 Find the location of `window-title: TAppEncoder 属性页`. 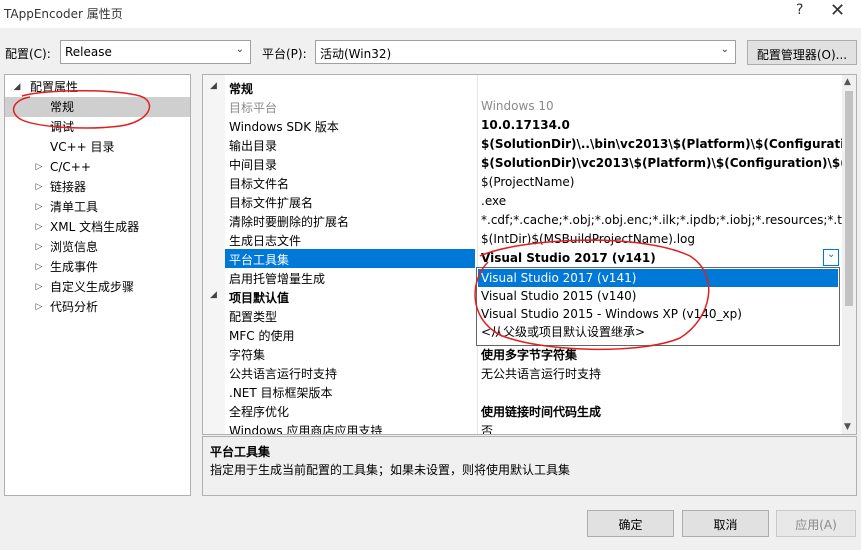

window-title: TAppEncoder 属性页 is located at coordinates (63, 14).